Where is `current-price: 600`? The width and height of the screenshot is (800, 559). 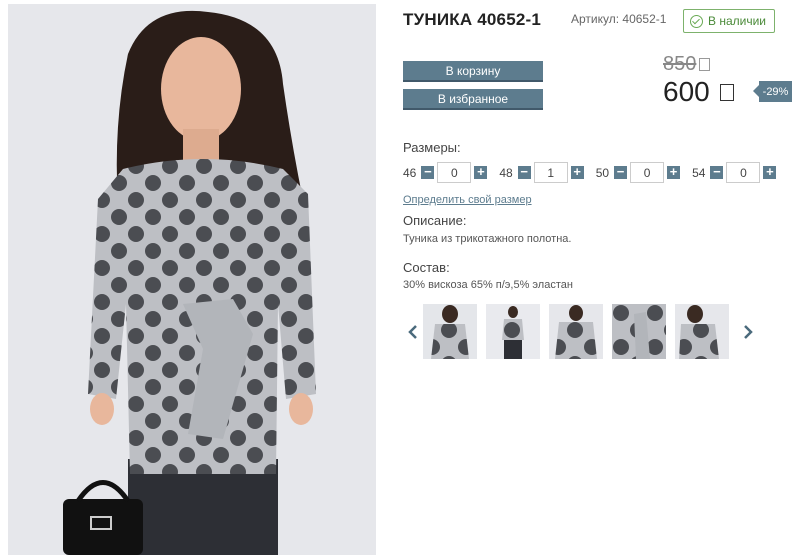
current-price: 600 is located at coordinates (698, 92).